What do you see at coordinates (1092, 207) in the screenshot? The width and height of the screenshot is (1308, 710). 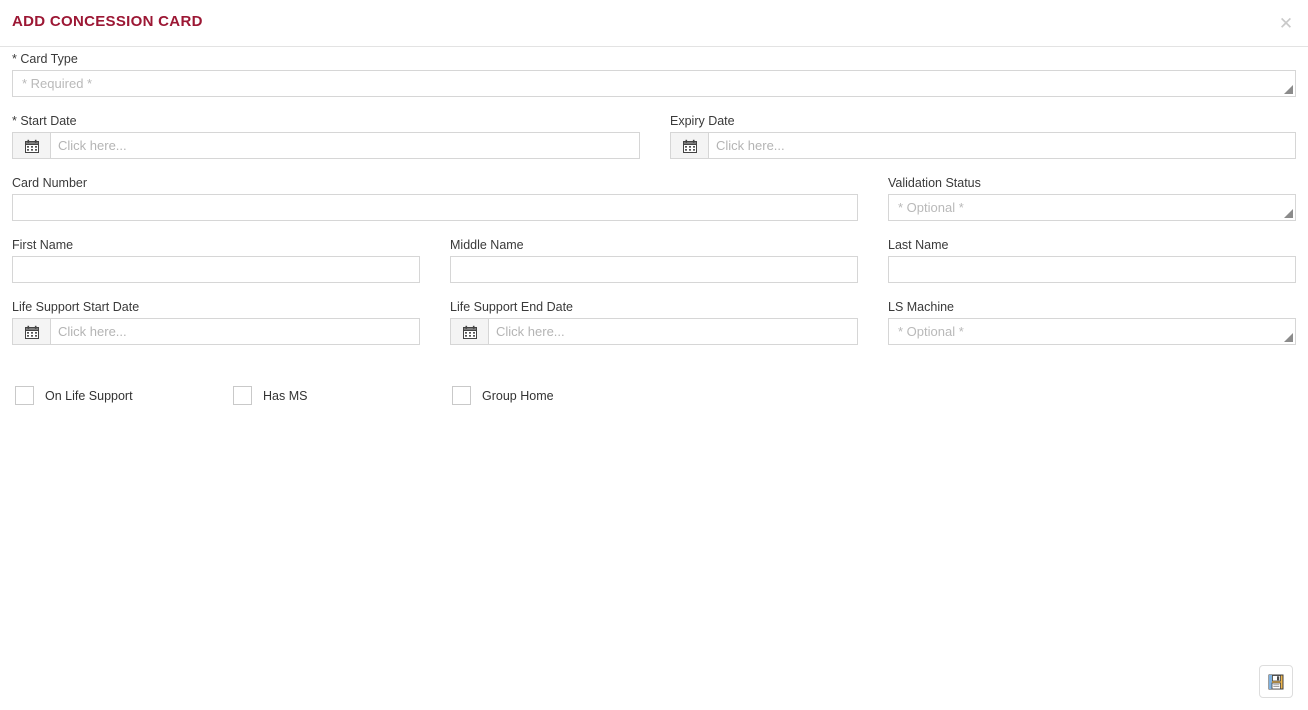 I see `validation-status-dropdown: * Optional *` at bounding box center [1092, 207].